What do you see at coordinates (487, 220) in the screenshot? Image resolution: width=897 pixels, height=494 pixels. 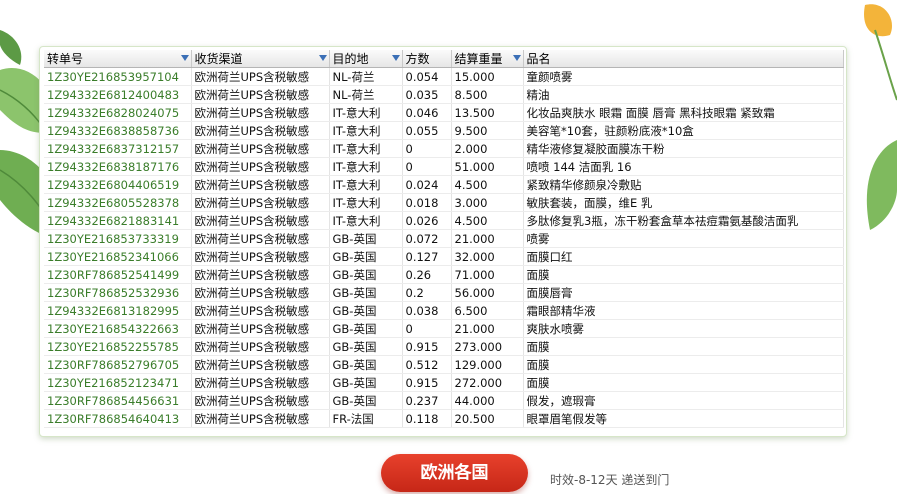 I see `weight-cell: 4.500` at bounding box center [487, 220].